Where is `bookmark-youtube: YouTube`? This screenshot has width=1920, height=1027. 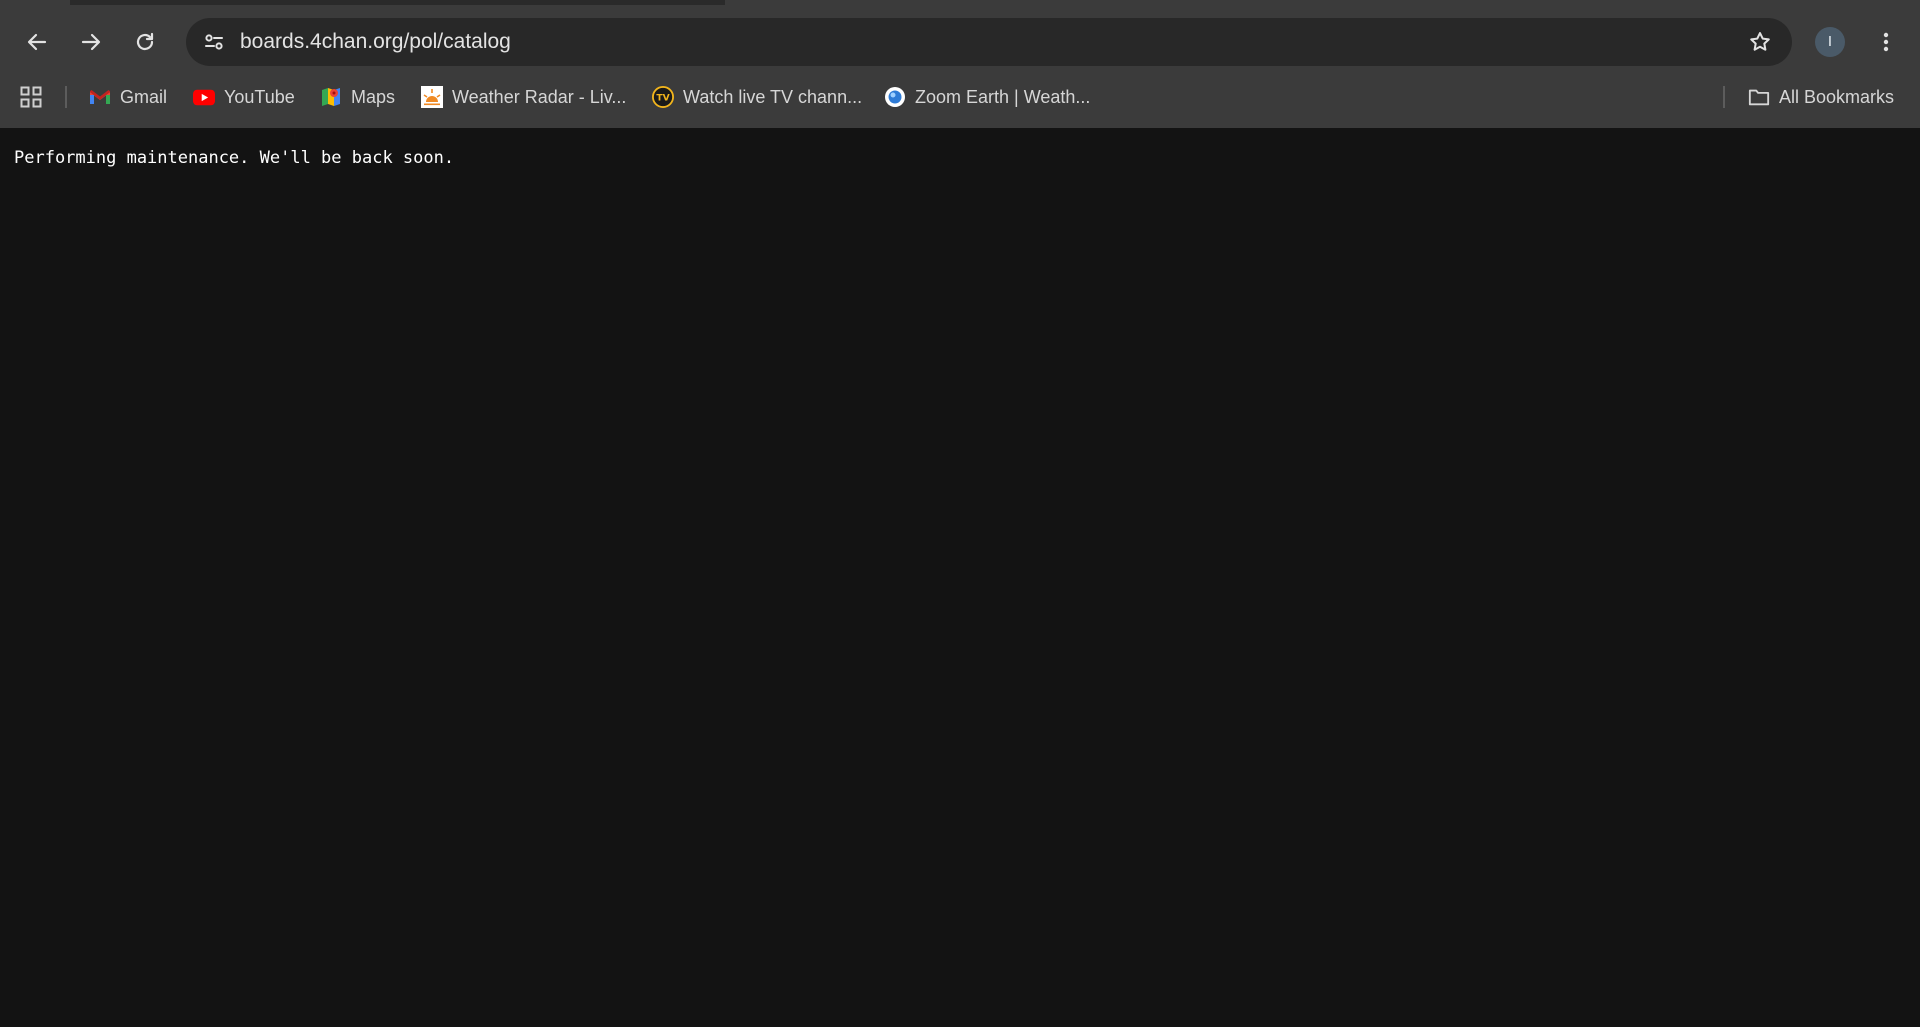
bookmark-youtube: YouTube is located at coordinates (244, 97).